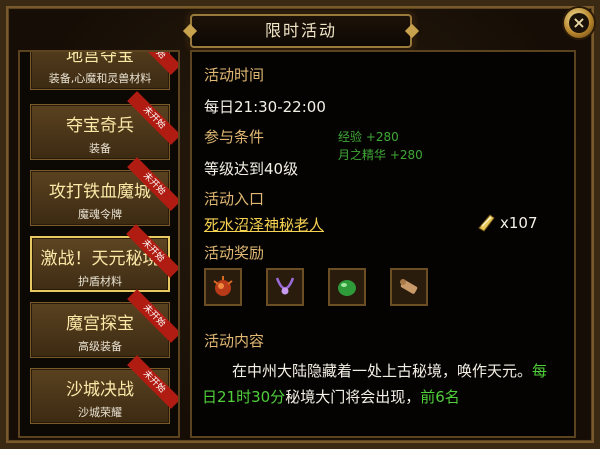 Image resolution: width=600 pixels, height=449 pixels. Describe the element at coordinates (104, 71) in the screenshot. I see `activity-item-underground: 地宫夺宝 装备,心魔和灵兽材料 未开始` at that location.